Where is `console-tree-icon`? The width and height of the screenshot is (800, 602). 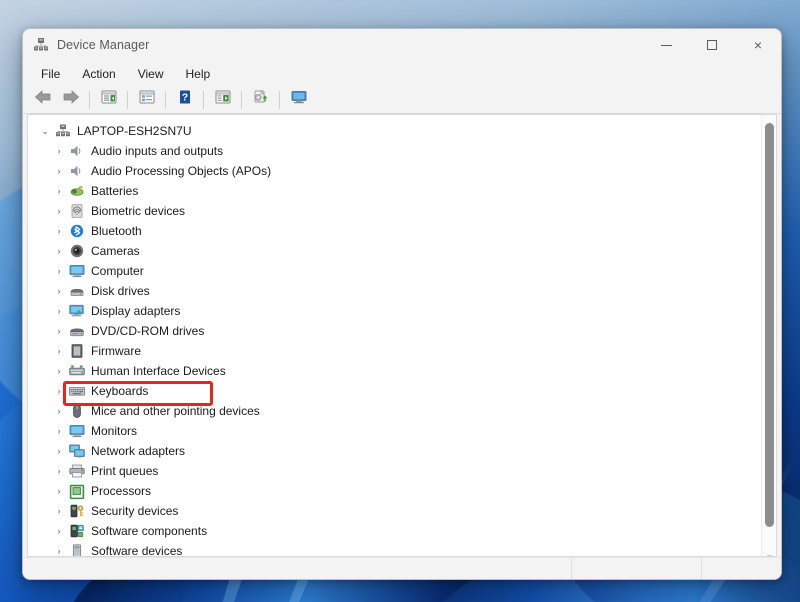 console-tree-icon is located at coordinates (109, 99).